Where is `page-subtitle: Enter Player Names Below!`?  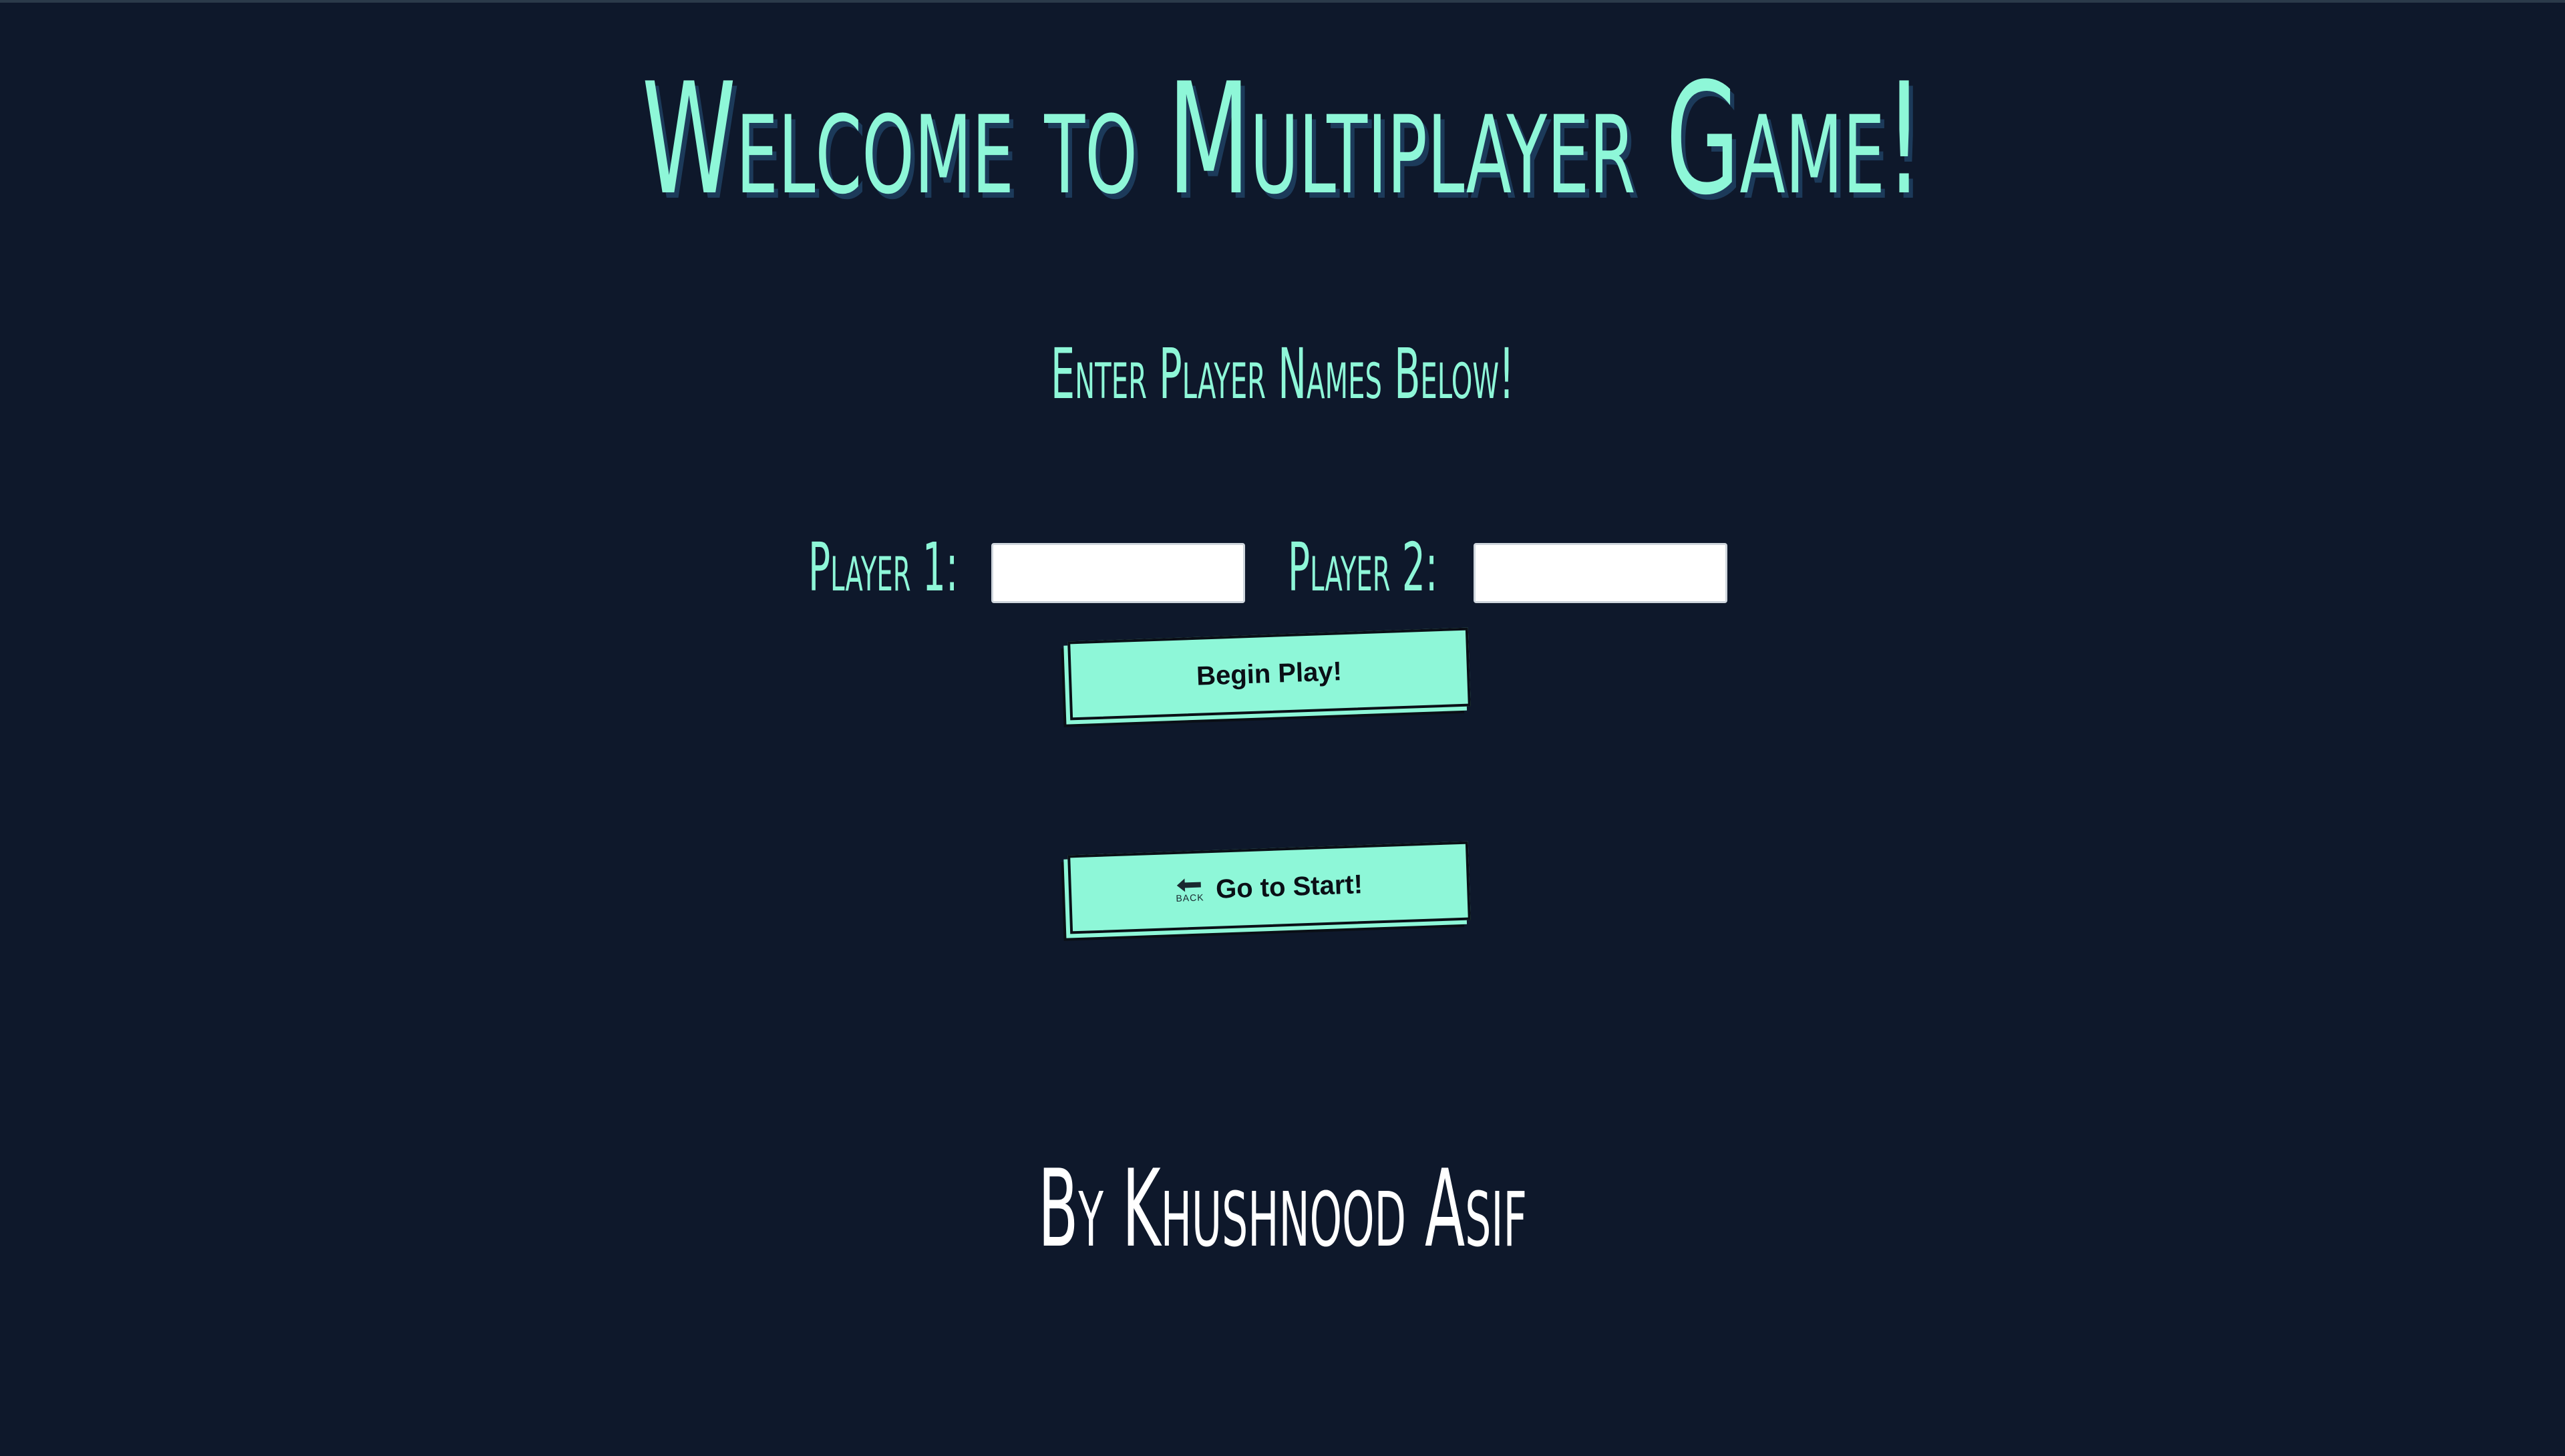
page-subtitle: Enter Player Names Below! is located at coordinates (1282, 374).